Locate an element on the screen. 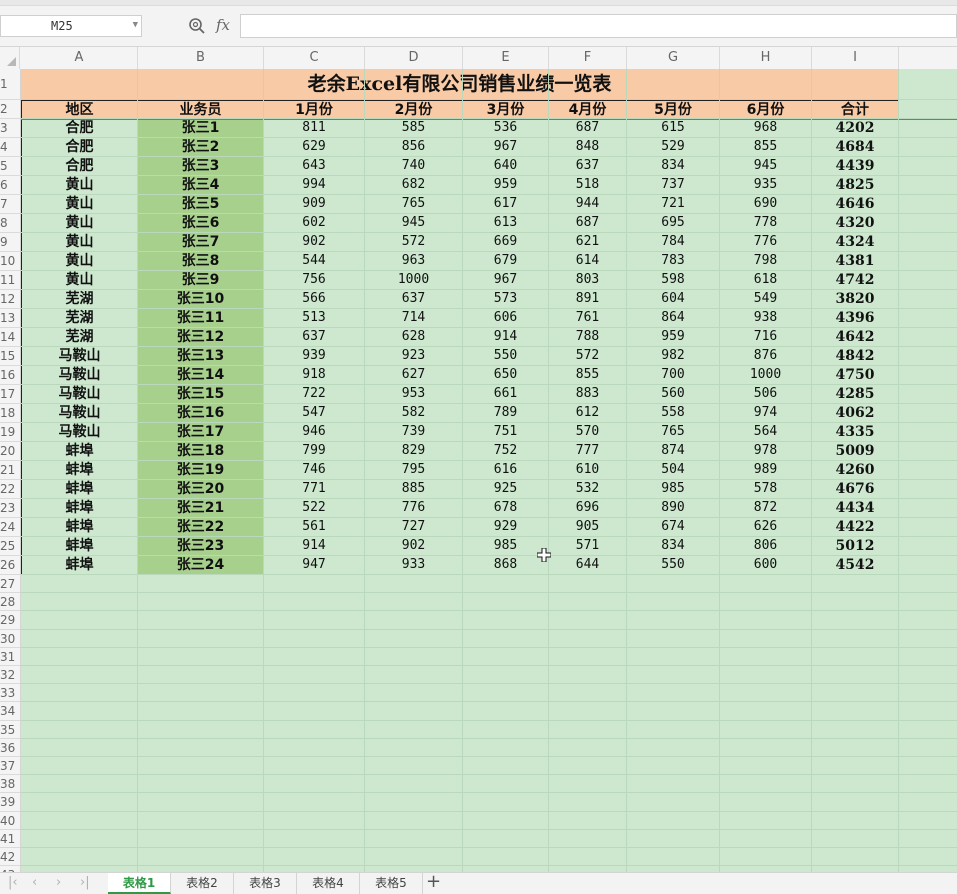 This screenshot has width=957, height=894. next-sheet-icon: › is located at coordinates (58, 882).